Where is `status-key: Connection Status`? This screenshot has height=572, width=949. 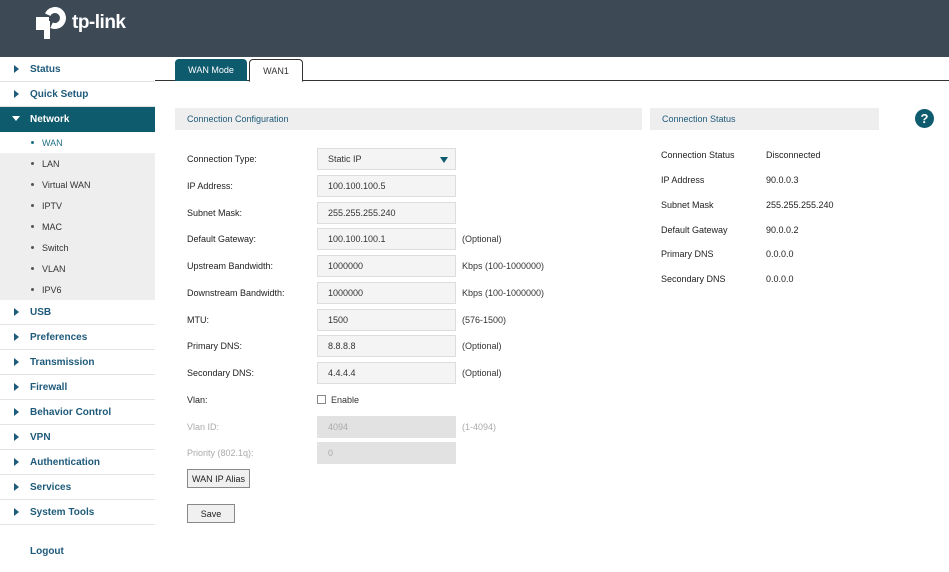
status-key: Connection Status is located at coordinates (698, 155).